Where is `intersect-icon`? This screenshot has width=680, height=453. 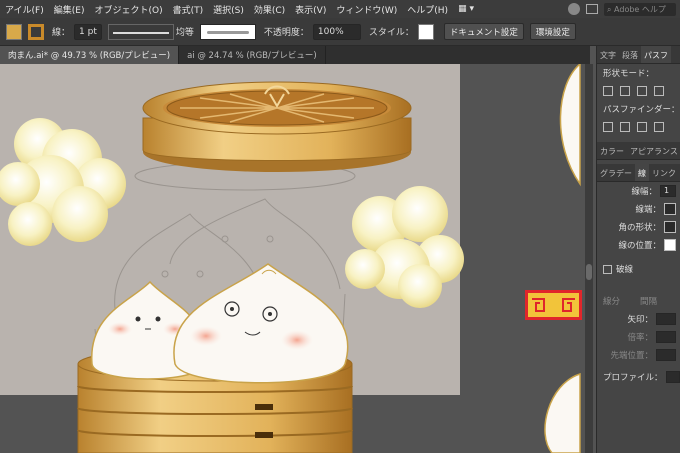
intersect-icon is located at coordinates (642, 91).